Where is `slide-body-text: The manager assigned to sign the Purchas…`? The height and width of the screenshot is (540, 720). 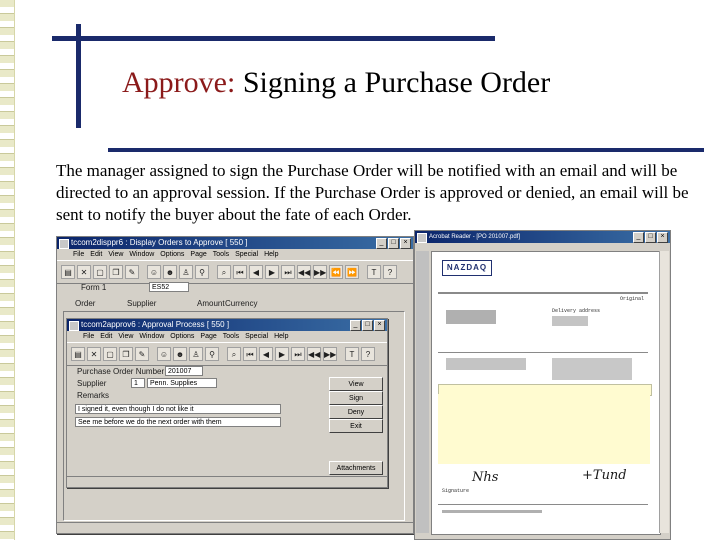
slide-body-text: The manager assigned to sign the Purchas… is located at coordinates (372, 192).